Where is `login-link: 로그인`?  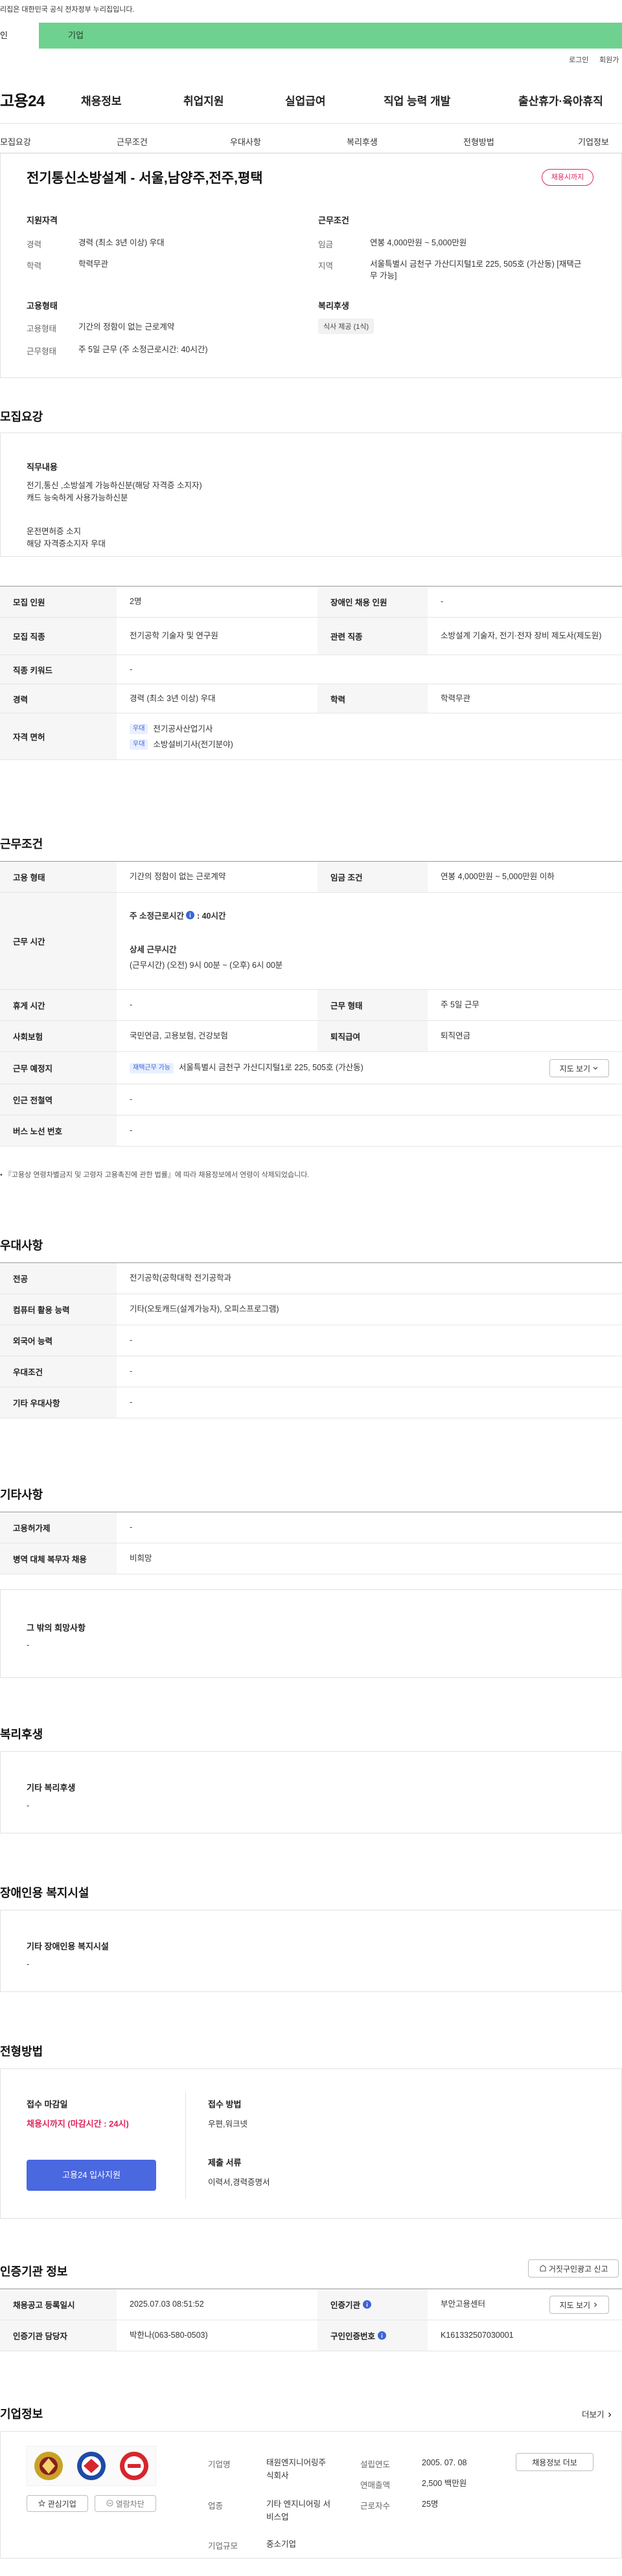 login-link: 로그인 is located at coordinates (578, 59).